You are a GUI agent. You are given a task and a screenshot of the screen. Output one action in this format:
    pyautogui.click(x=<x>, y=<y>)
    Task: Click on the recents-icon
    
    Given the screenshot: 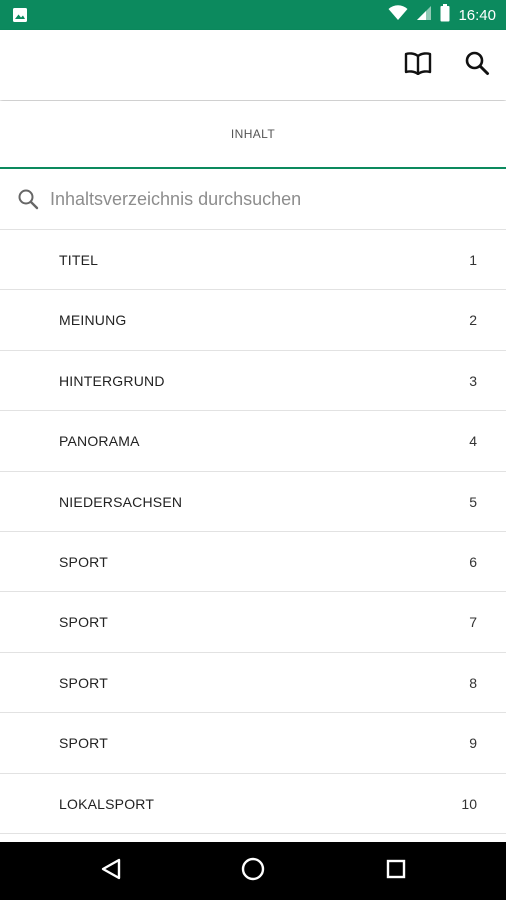 What is the action you would take?
    pyautogui.click(x=396, y=871)
    